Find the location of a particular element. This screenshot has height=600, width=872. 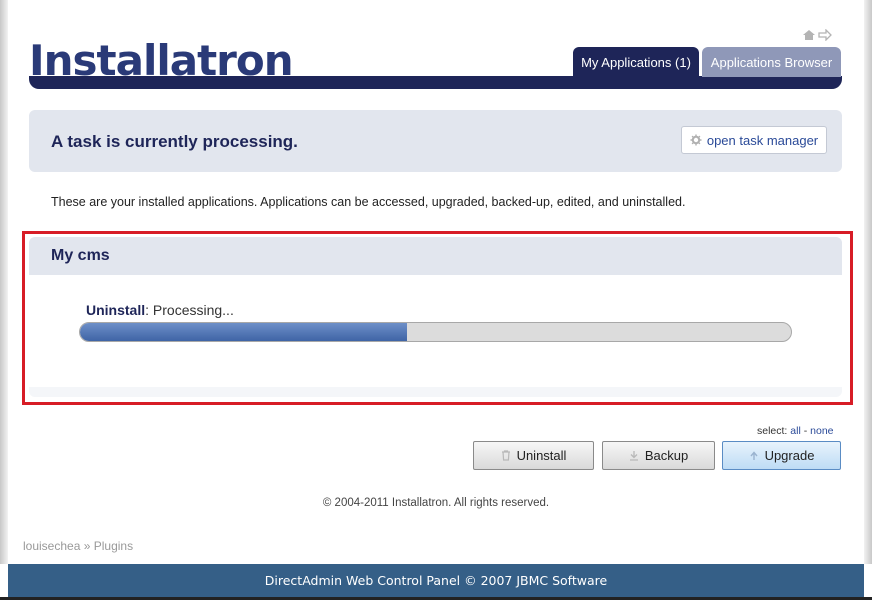

upgrade-arrow-icon is located at coordinates (754, 455).